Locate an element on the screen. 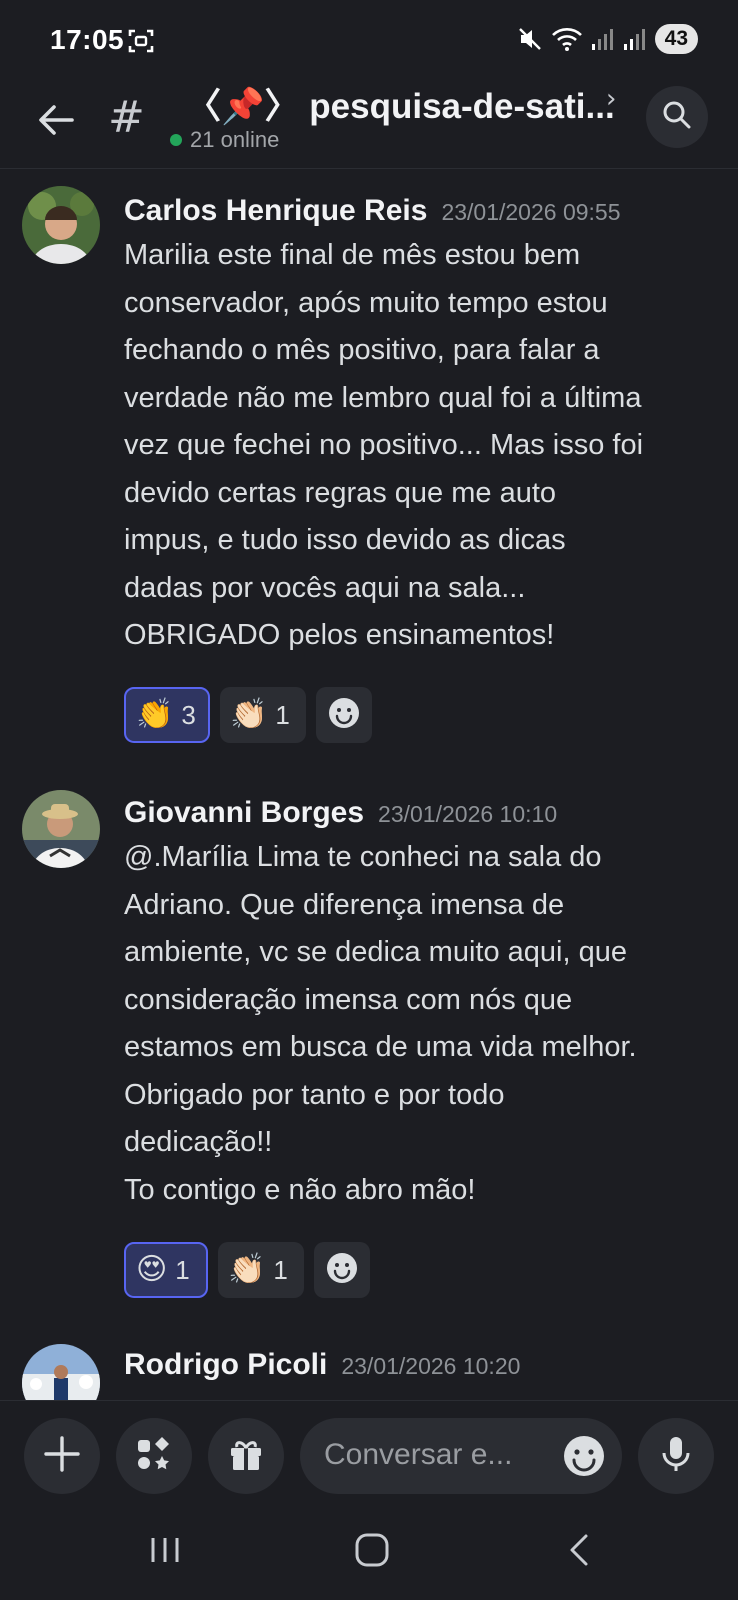  message-timestamp: 23/01/2026 10:10 is located at coordinates (468, 814).